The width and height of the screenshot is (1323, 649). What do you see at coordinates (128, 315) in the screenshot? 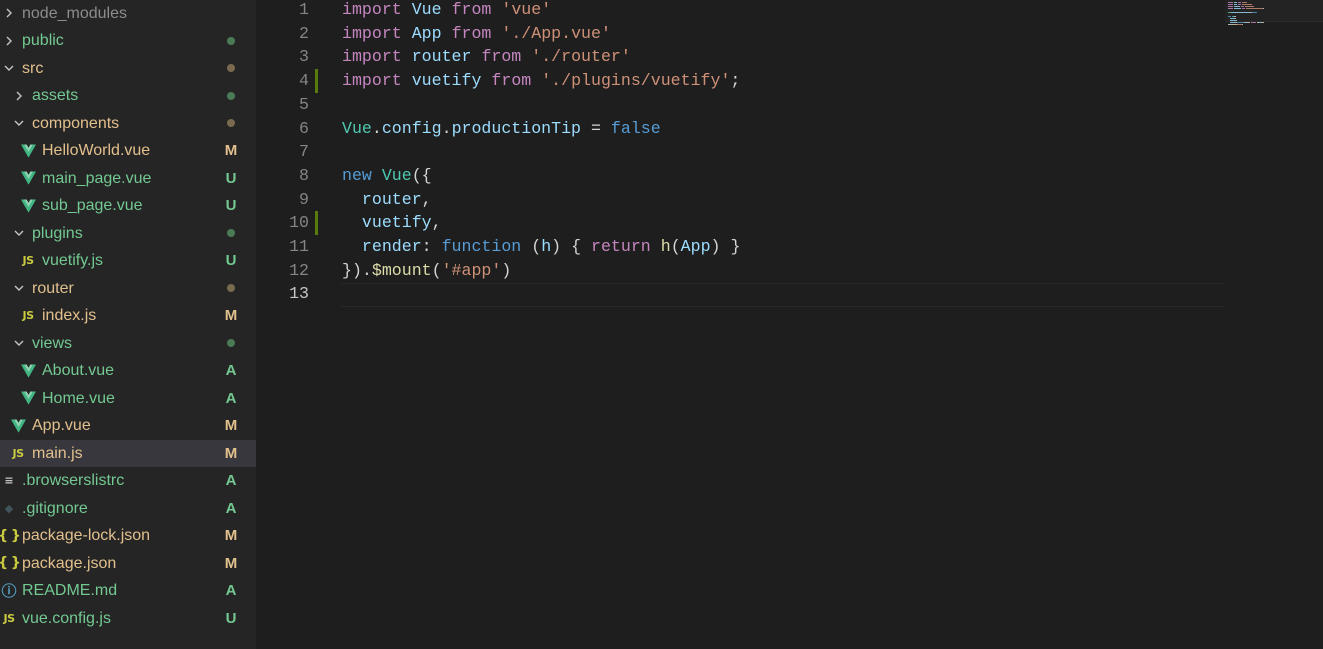
I see `file-index-js: JS index.js M` at bounding box center [128, 315].